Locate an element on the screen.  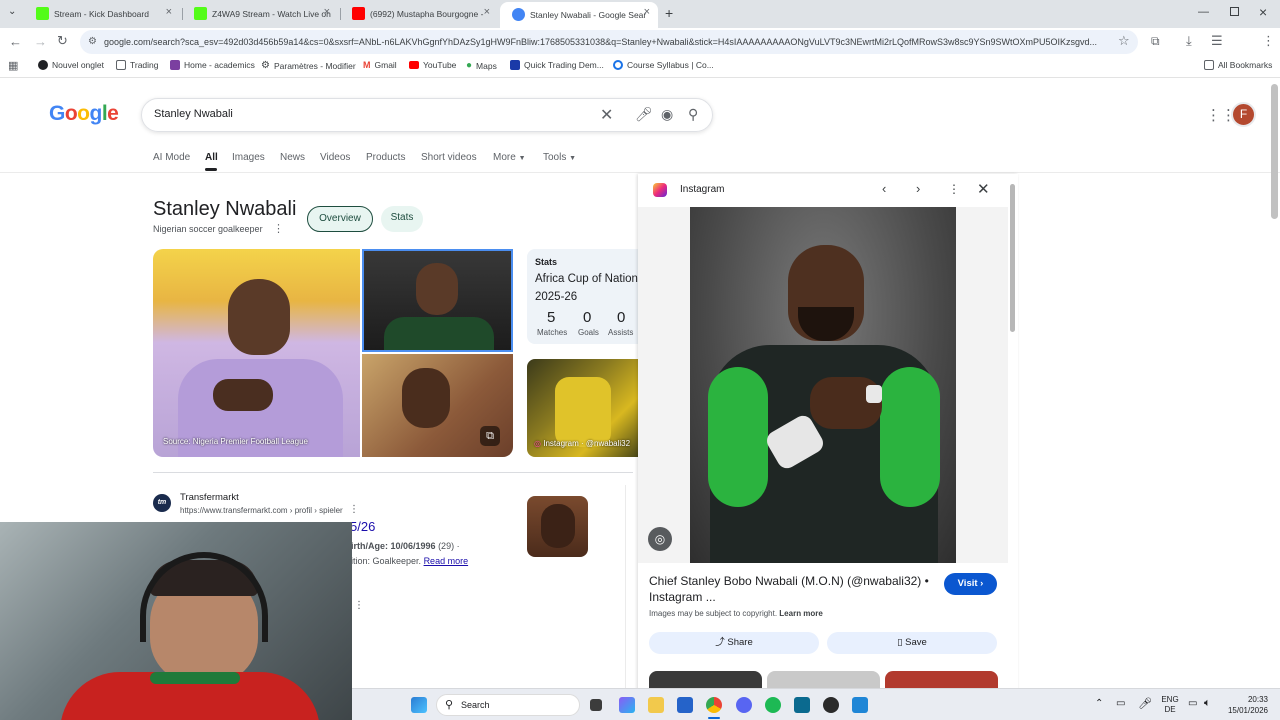
tab-news: News is located at coordinates (292, 157).